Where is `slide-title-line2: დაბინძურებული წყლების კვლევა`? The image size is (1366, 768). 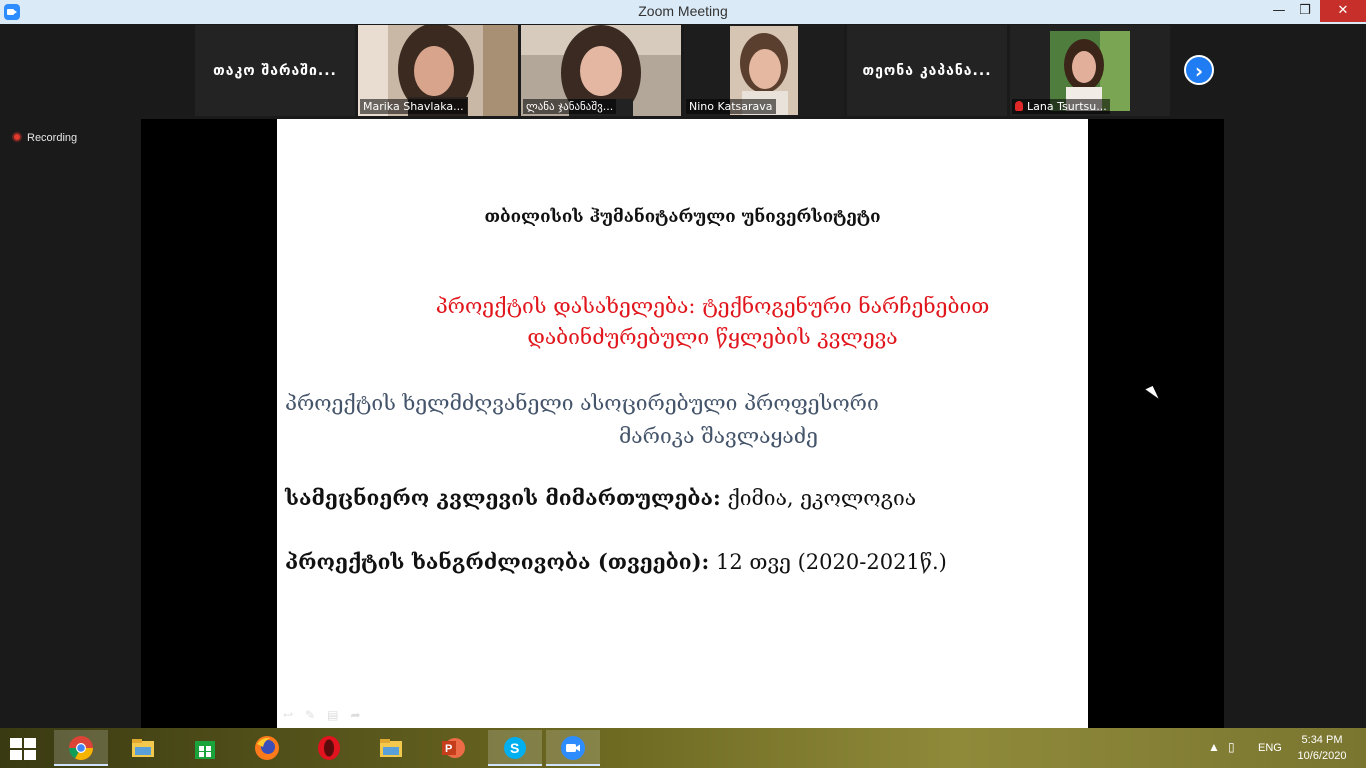 slide-title-line2: დაბინძურებული წყლების კვლევა is located at coordinates (712, 337).